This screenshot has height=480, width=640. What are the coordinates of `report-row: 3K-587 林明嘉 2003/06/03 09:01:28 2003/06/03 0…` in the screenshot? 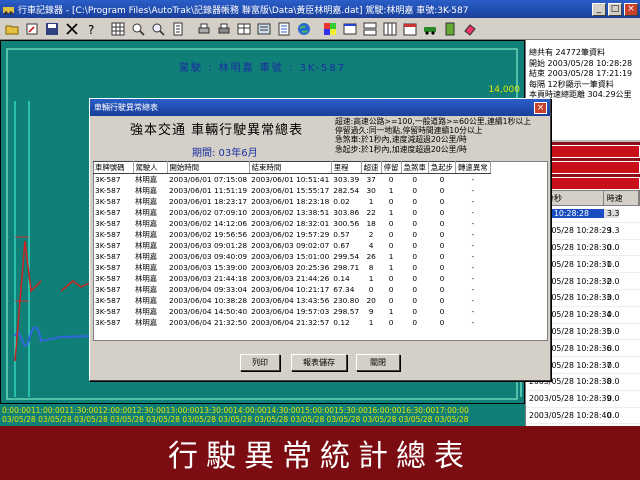 It's located at (291, 245).